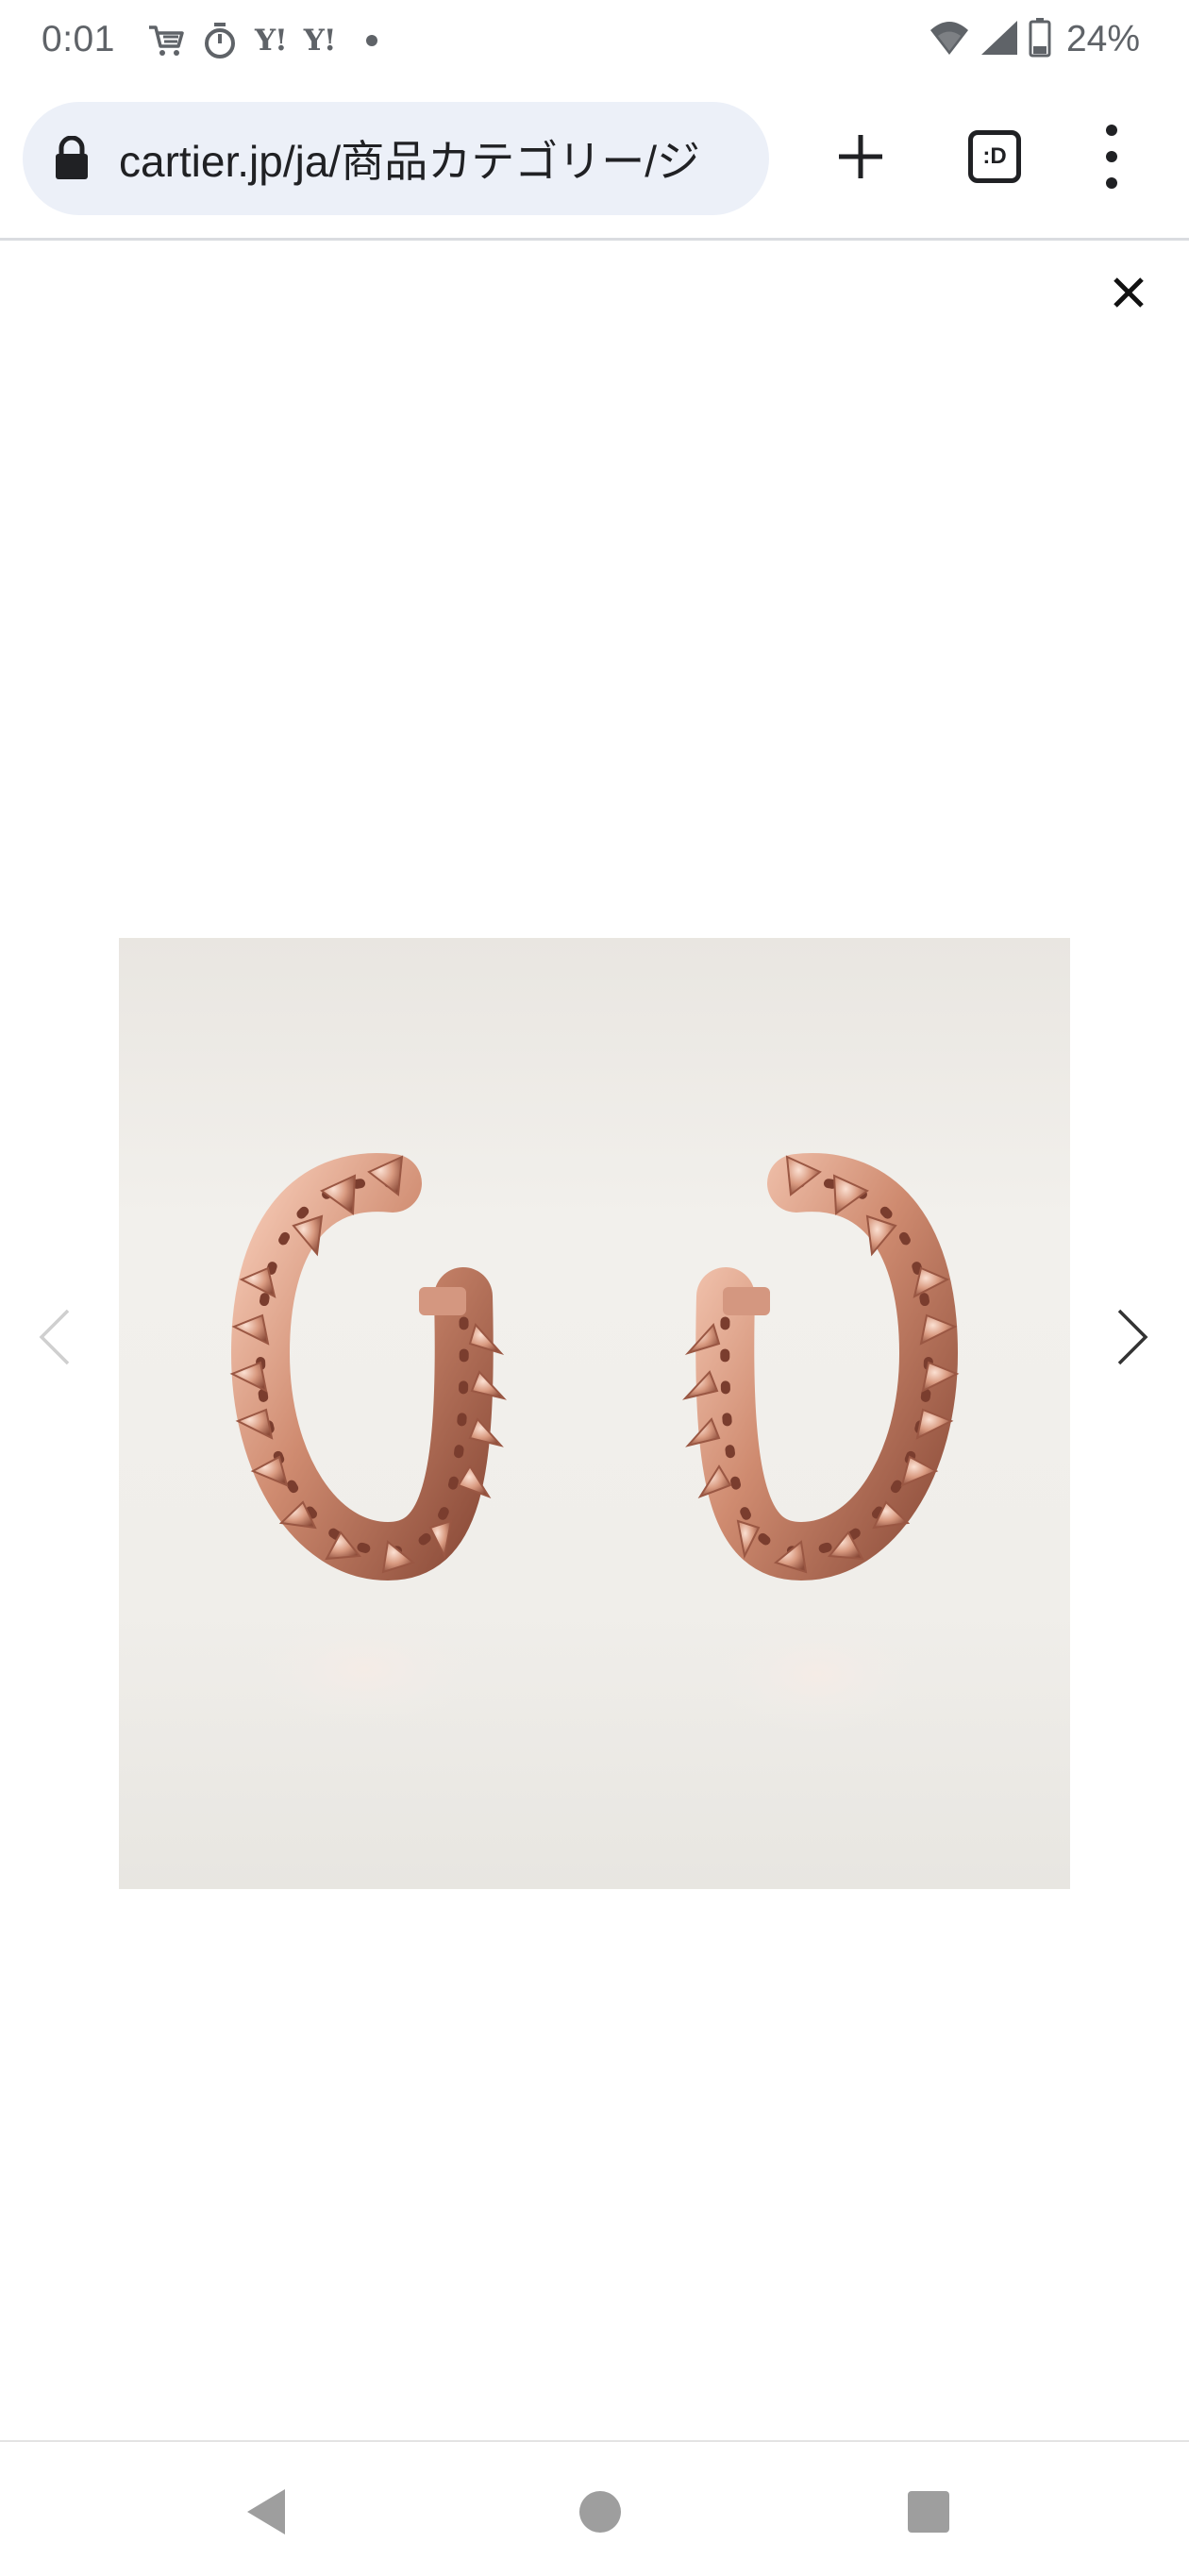  What do you see at coordinates (166, 40) in the screenshot?
I see `shopping-cart-icon` at bounding box center [166, 40].